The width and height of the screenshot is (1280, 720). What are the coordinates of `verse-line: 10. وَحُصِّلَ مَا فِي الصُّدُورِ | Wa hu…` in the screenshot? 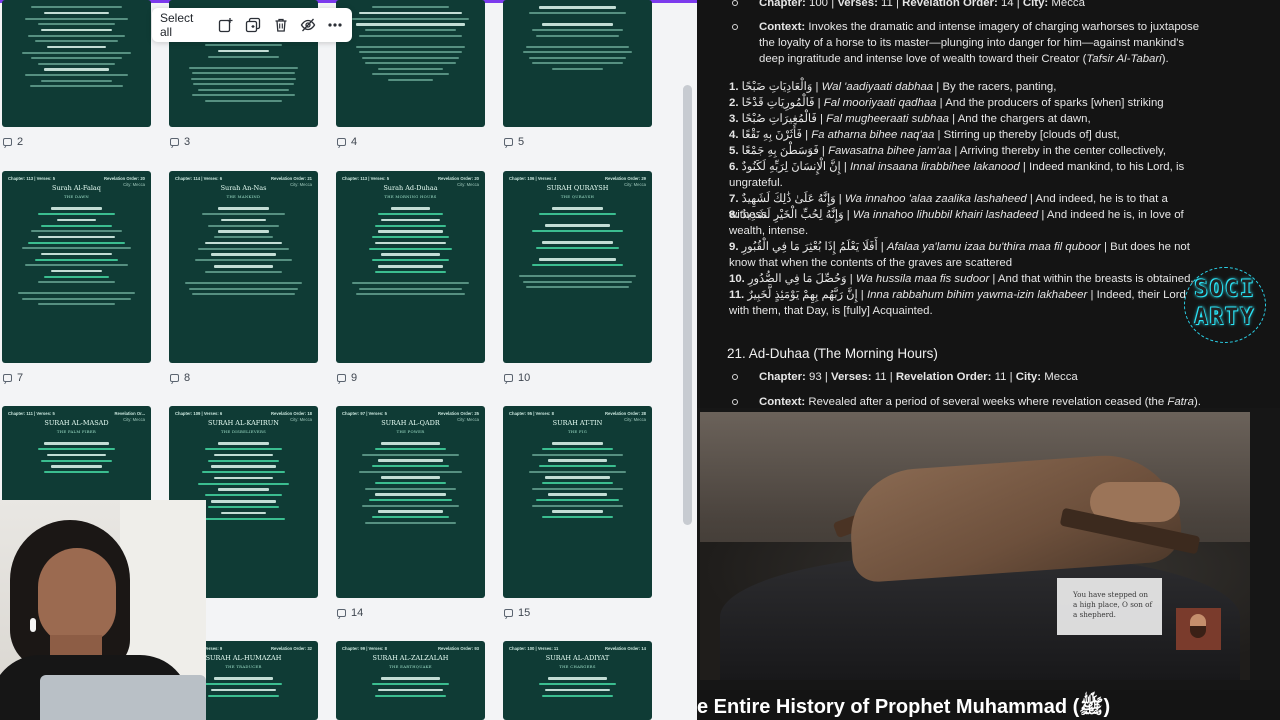 It's located at (961, 279).